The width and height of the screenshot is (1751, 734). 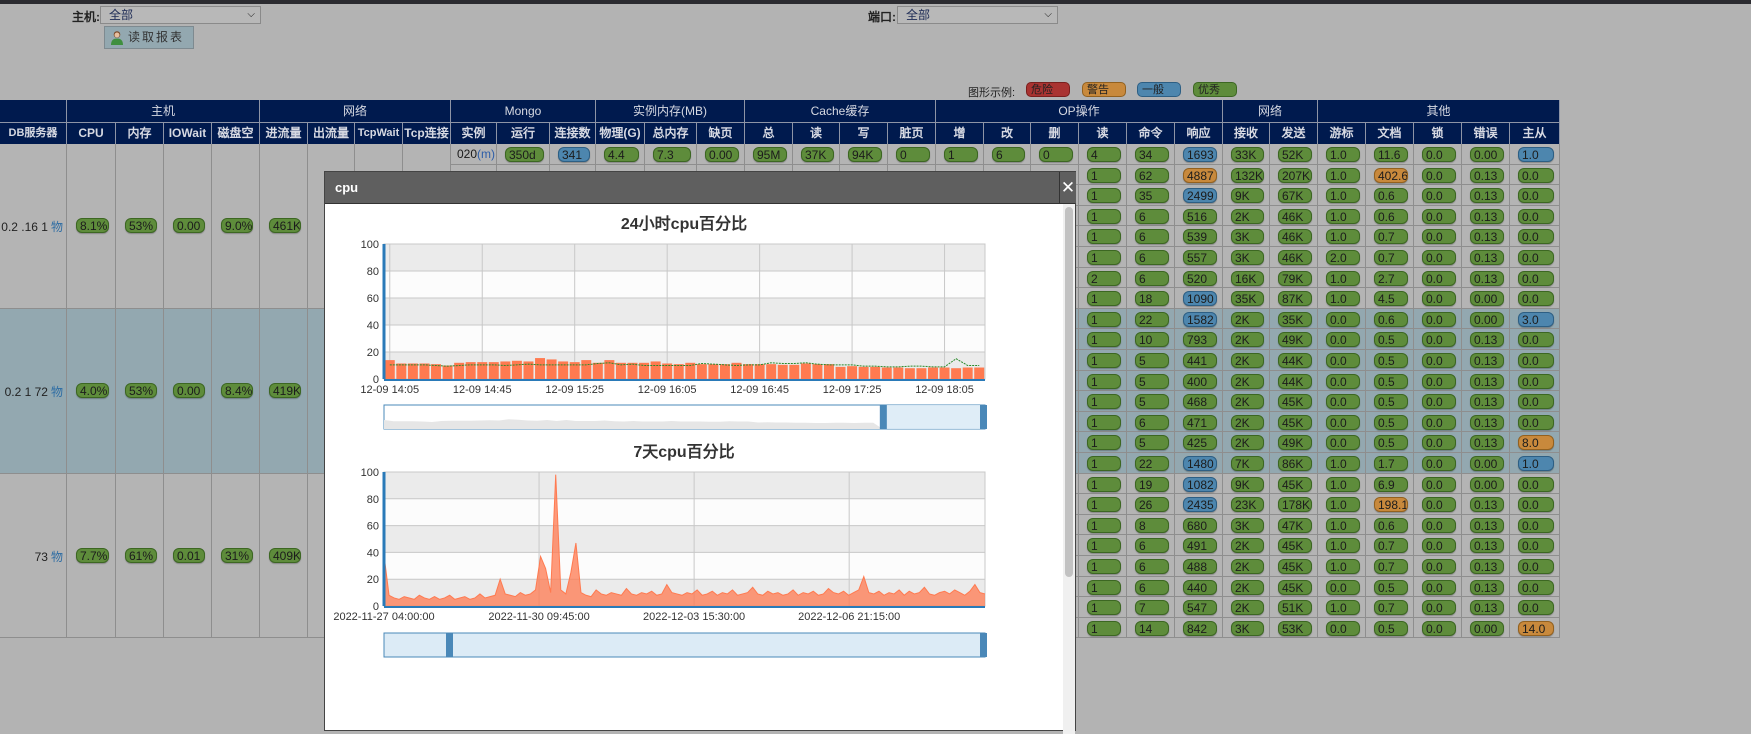 I want to click on metric-badge: 7K, so click(x=1247, y=463).